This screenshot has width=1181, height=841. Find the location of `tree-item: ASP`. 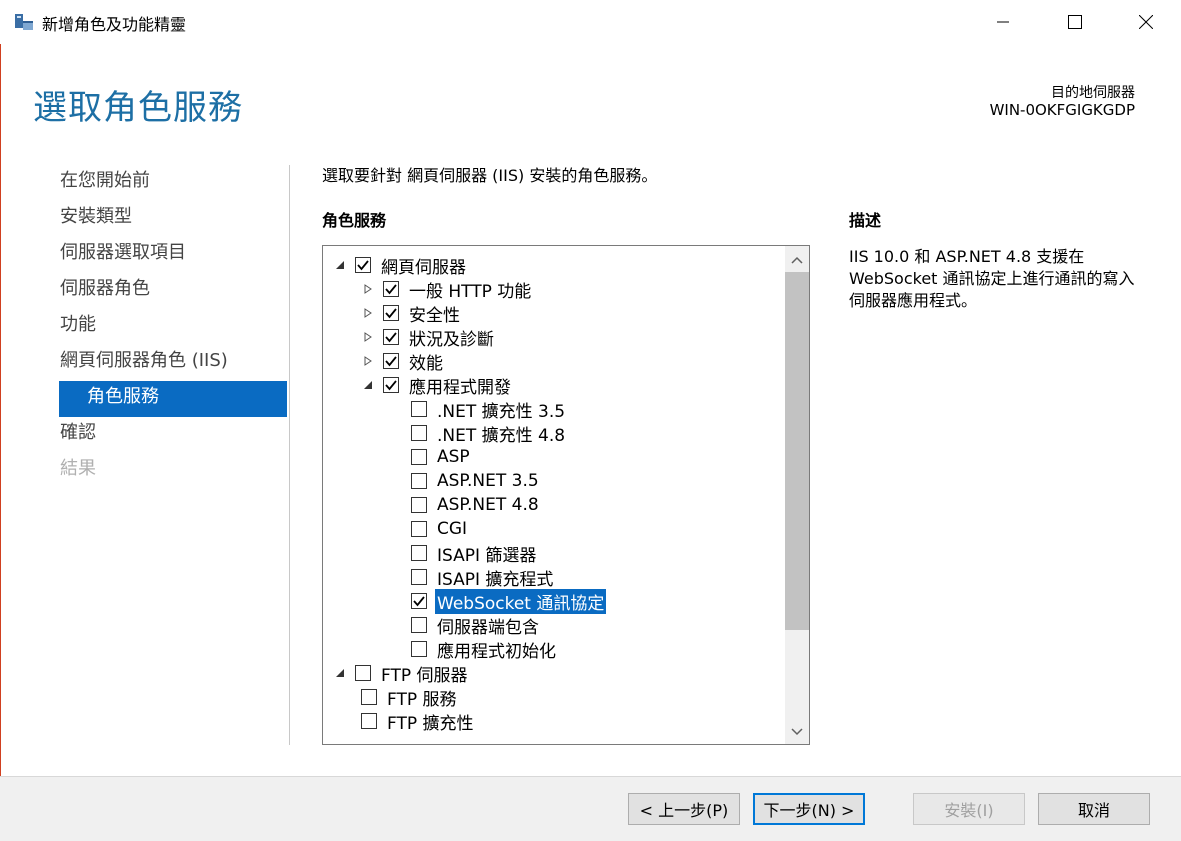

tree-item: ASP is located at coordinates (440, 457).